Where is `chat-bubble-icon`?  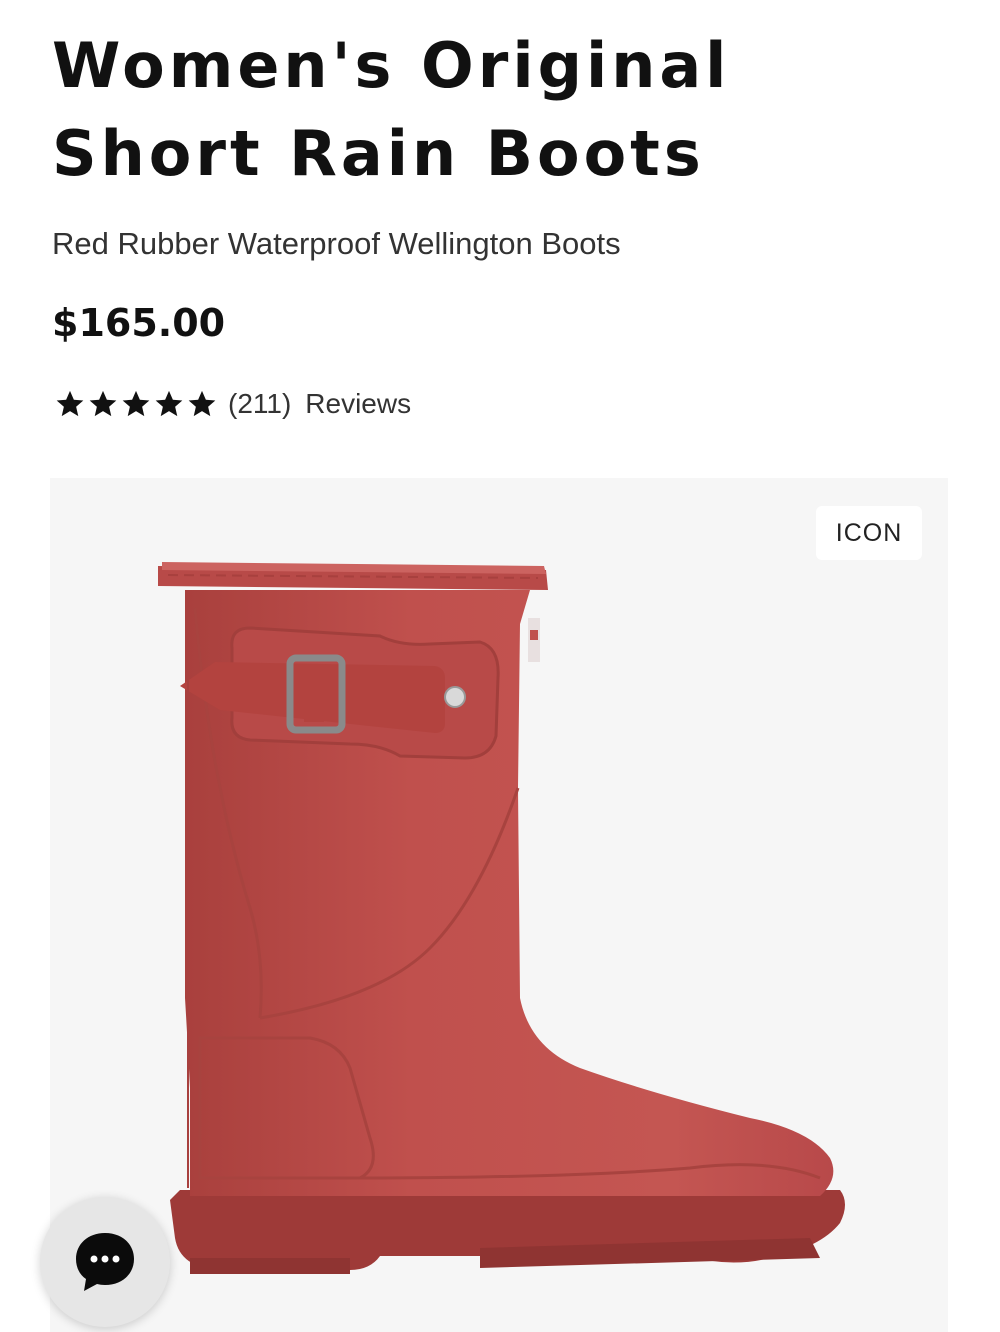
chat-bubble-icon is located at coordinates (105, 1262).